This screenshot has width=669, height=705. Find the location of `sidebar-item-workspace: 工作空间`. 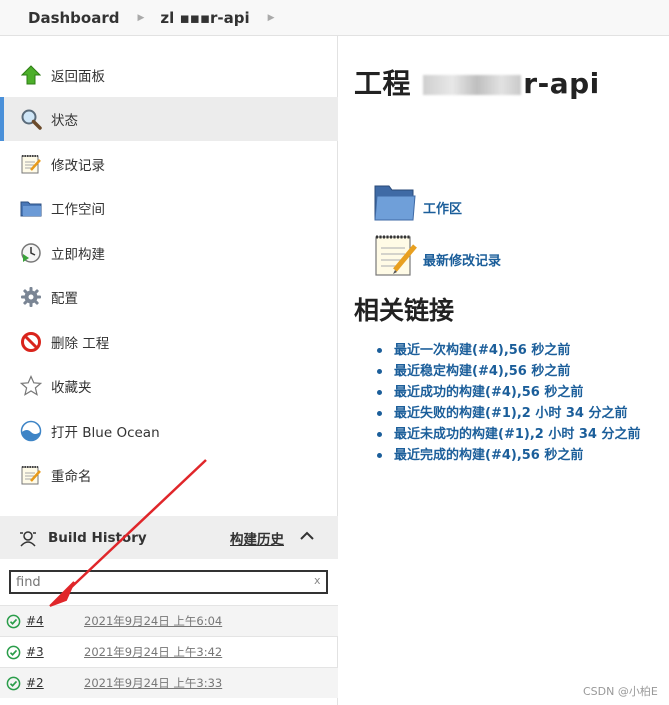

sidebar-item-workspace: 工作空间 is located at coordinates (169, 208).